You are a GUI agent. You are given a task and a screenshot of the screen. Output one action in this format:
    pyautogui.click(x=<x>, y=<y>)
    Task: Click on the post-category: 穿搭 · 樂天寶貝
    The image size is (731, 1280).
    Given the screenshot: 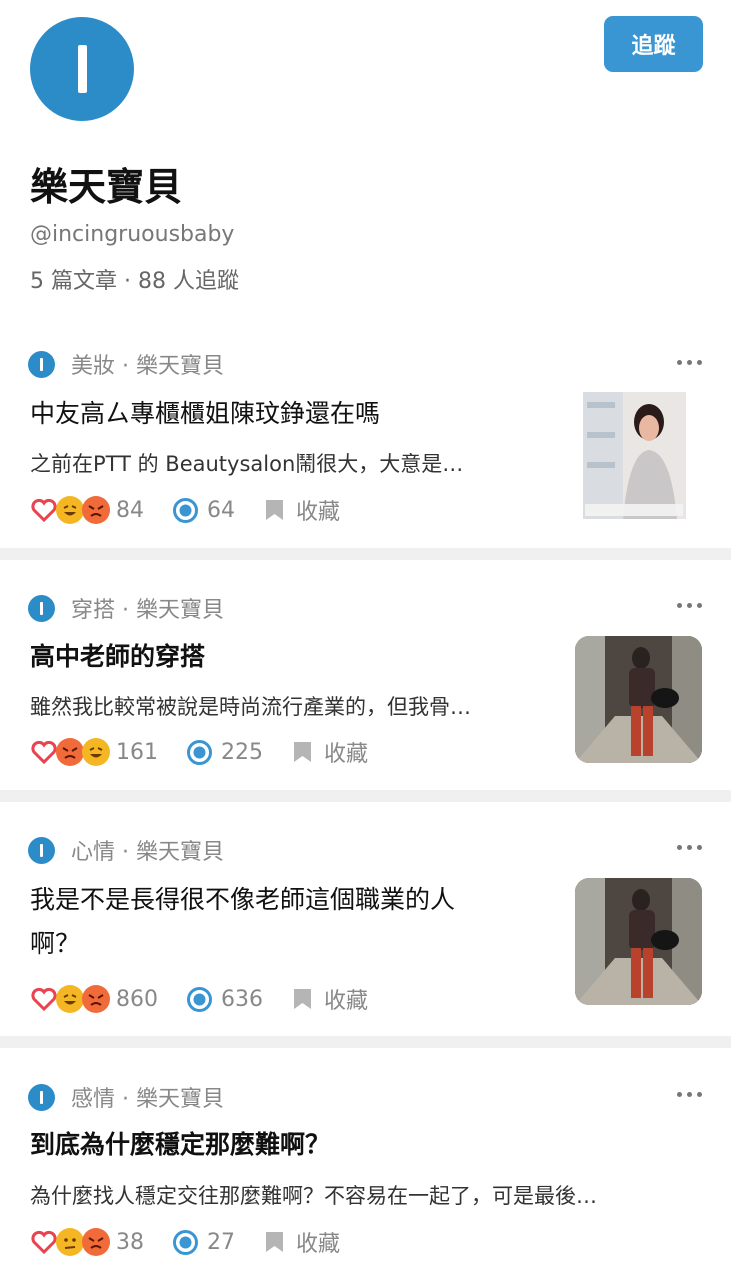 What is the action you would take?
    pyautogui.click(x=147, y=610)
    